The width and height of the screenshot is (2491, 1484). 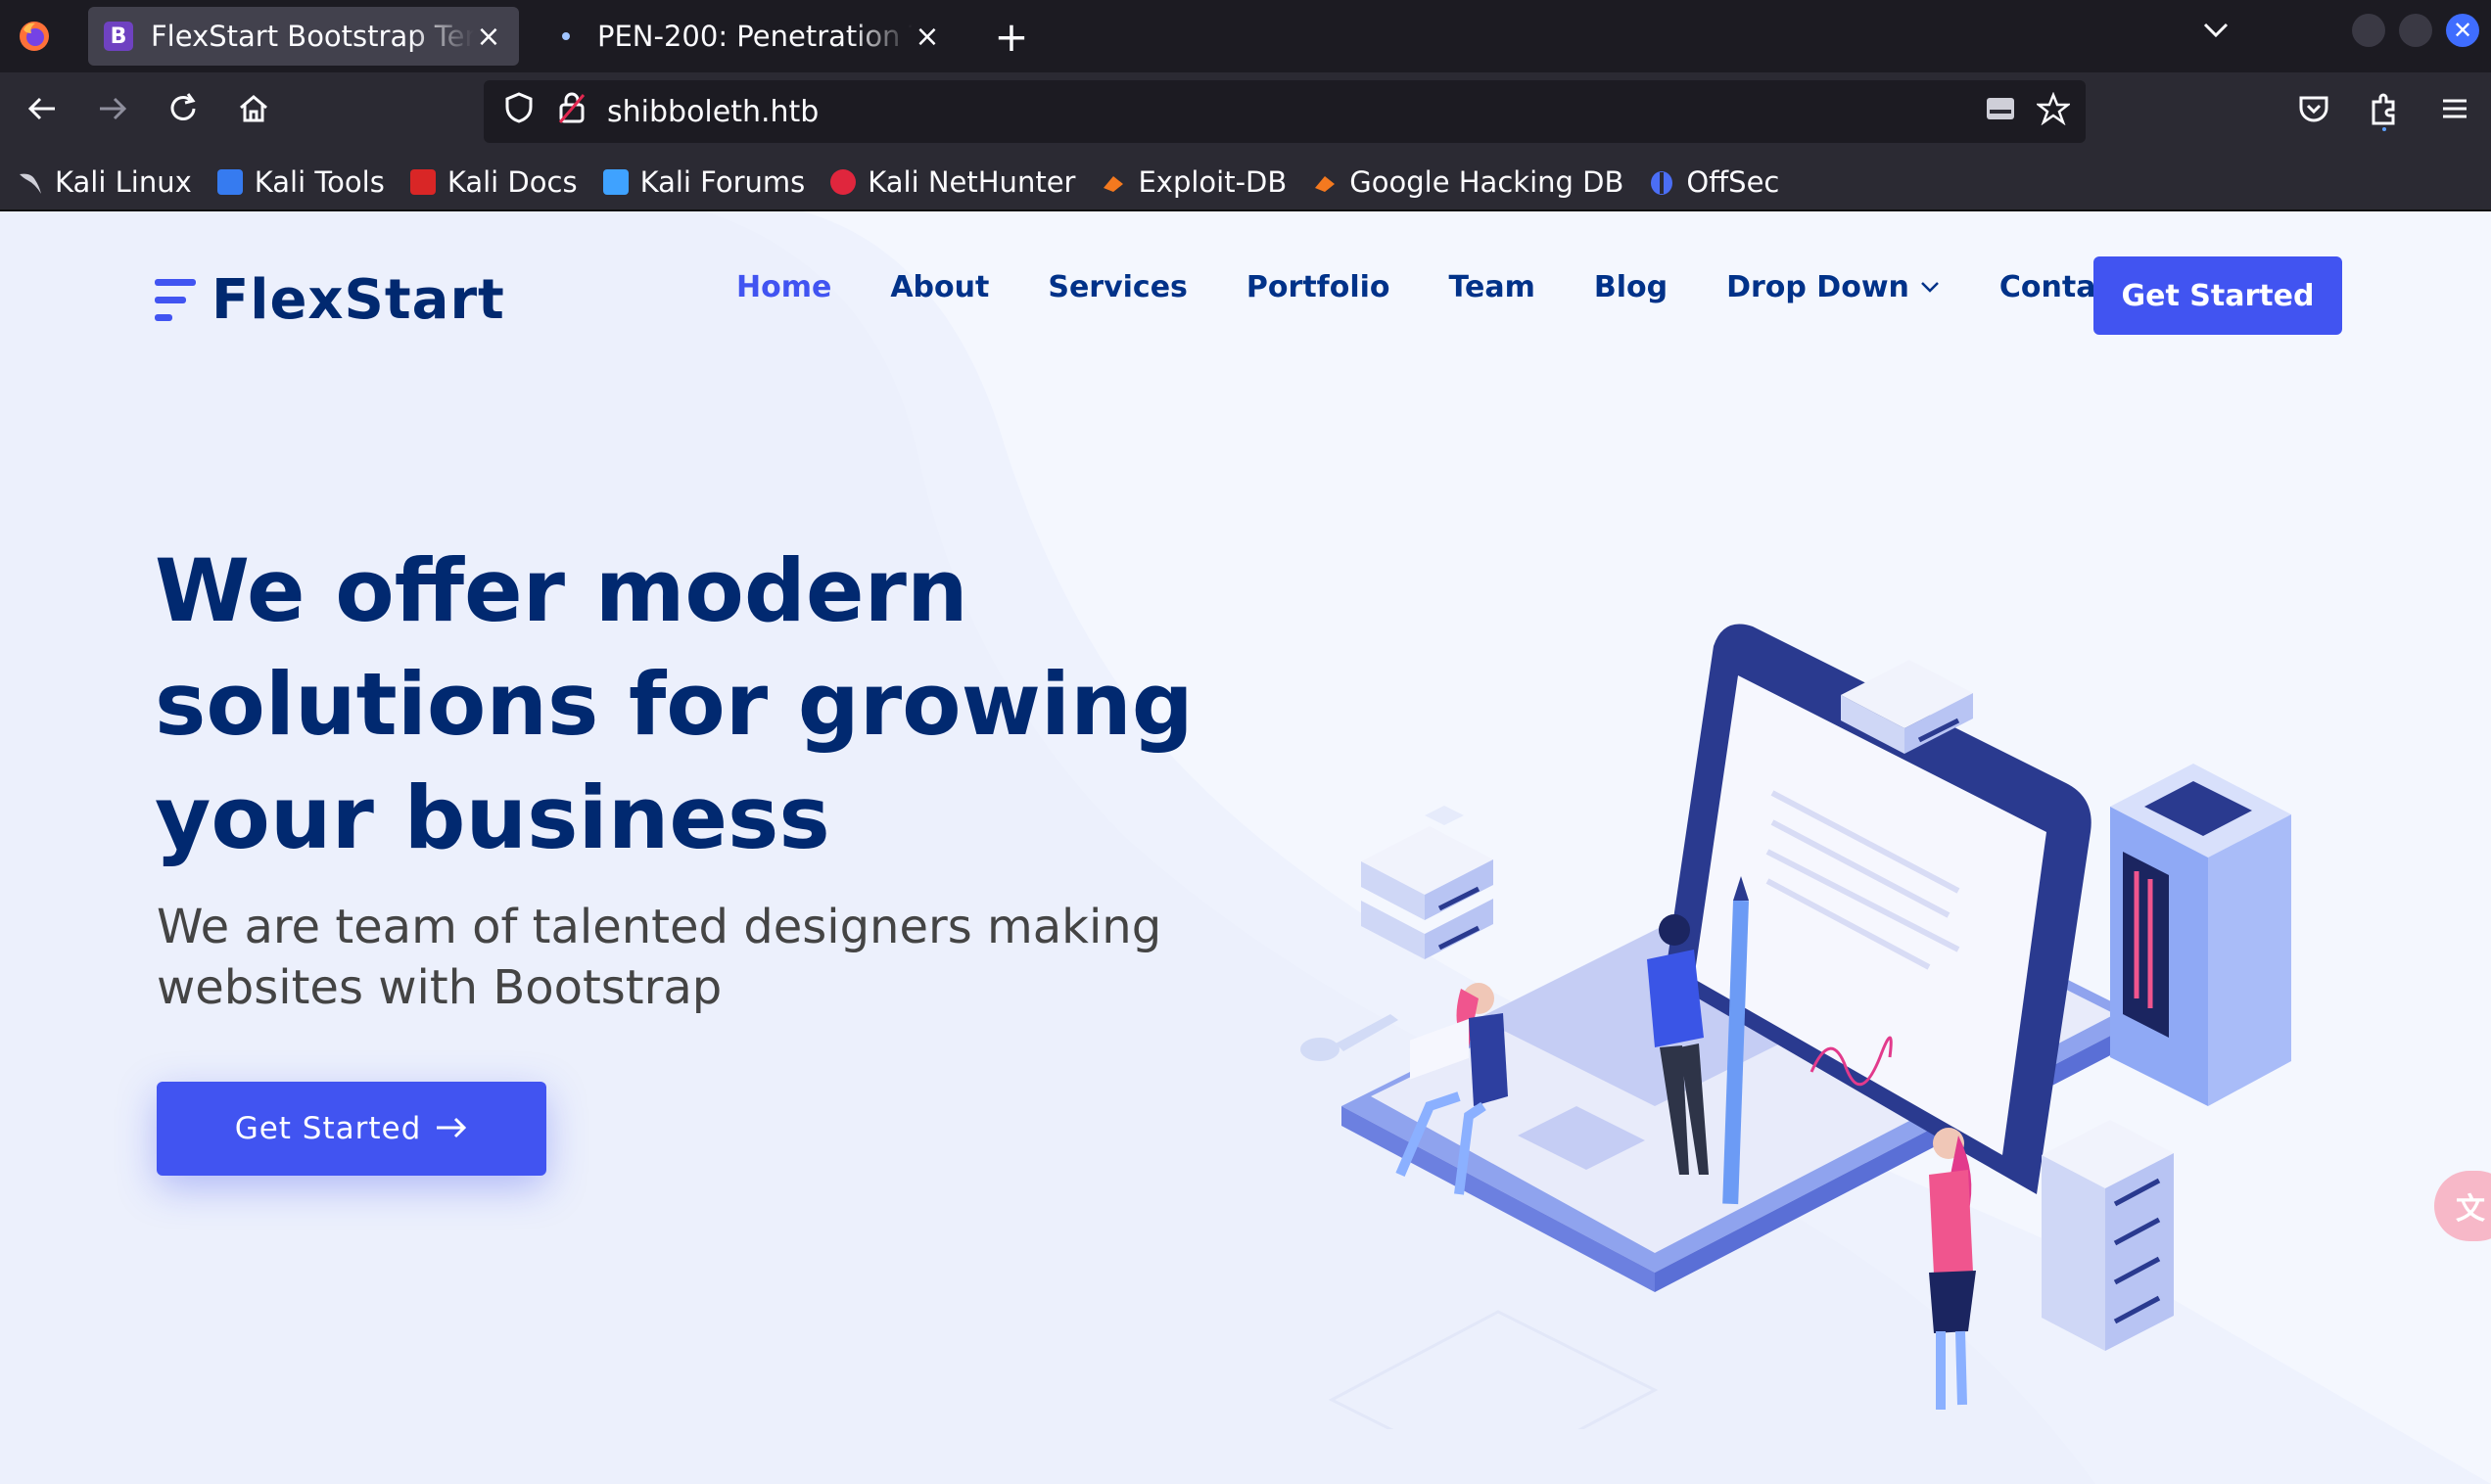 What do you see at coordinates (2217, 295) in the screenshot?
I see `get-started-nav-button: Get Started` at bounding box center [2217, 295].